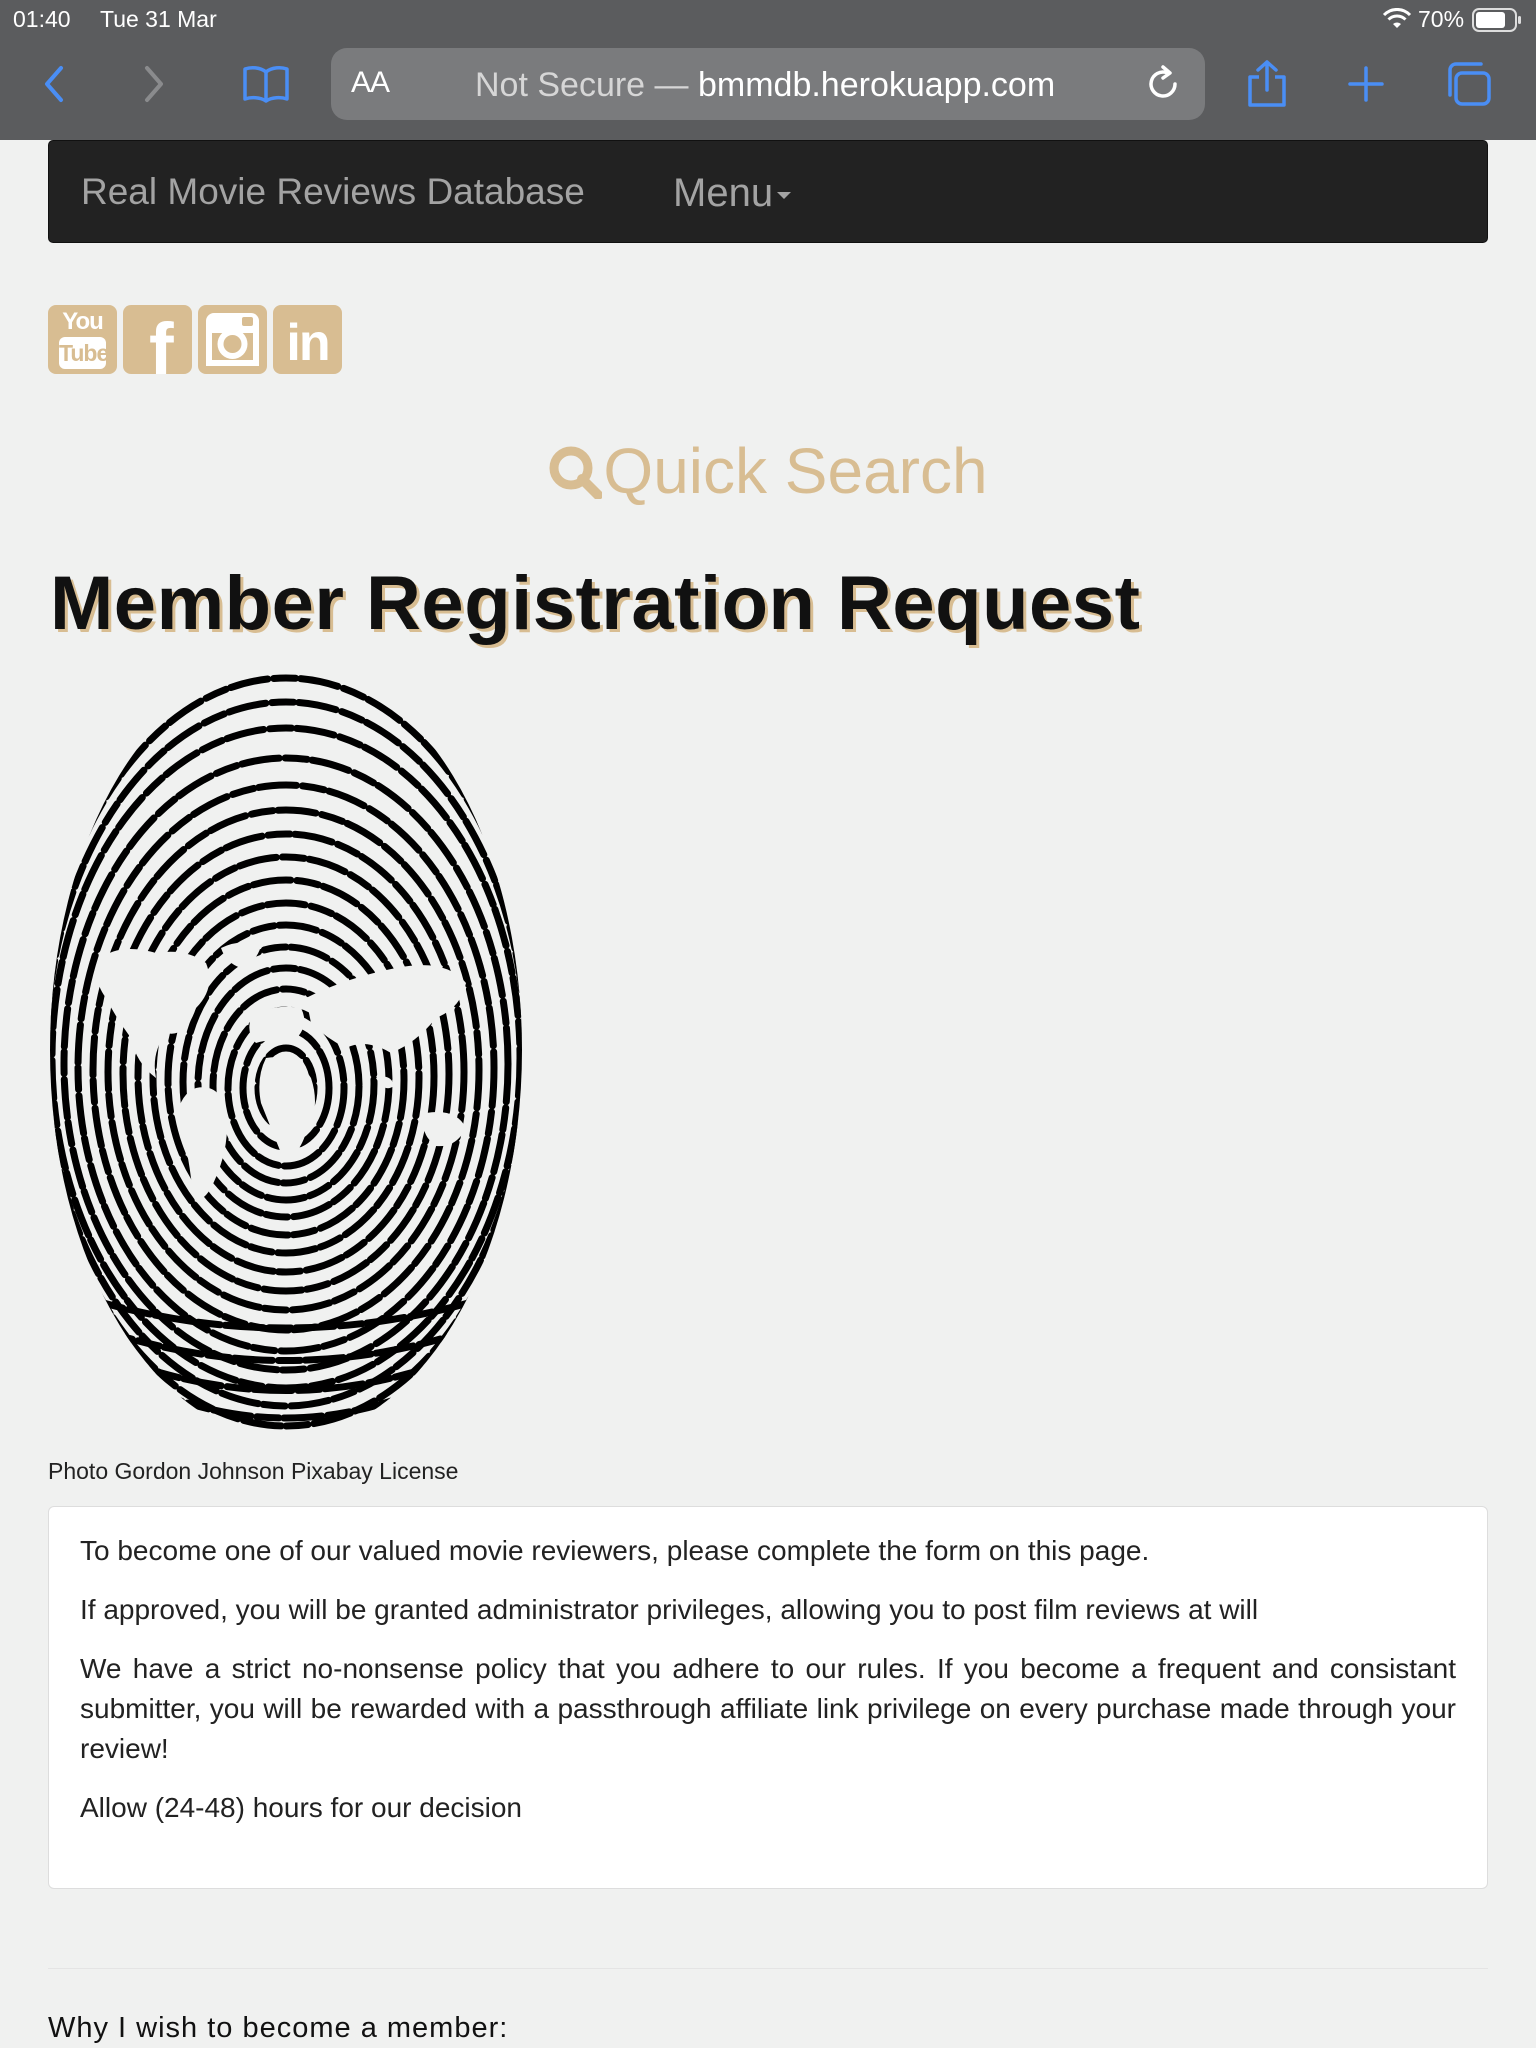 The image size is (1536, 2048). What do you see at coordinates (1441, 19) in the screenshot?
I see `battery-percent: 70%` at bounding box center [1441, 19].